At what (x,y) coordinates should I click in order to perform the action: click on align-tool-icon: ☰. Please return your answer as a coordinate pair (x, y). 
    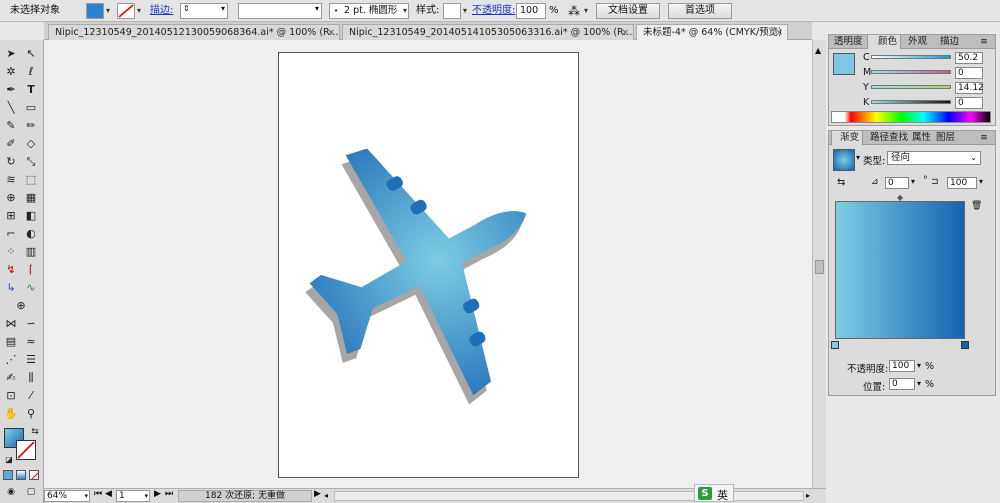
    Looking at the image, I should click on (31, 360).